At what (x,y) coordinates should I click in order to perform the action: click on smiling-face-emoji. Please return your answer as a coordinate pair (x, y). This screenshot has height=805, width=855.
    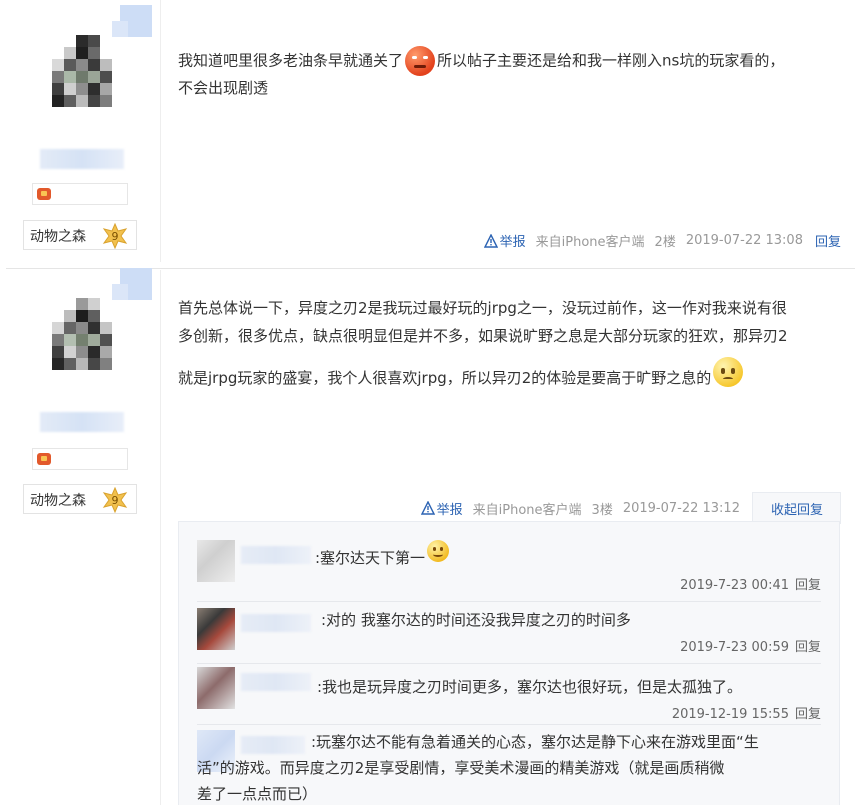
    Looking at the image, I should click on (438, 551).